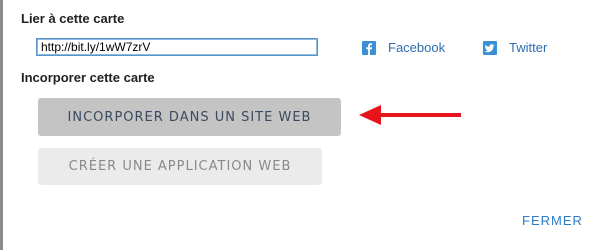 The height and width of the screenshot is (250, 608). What do you see at coordinates (88, 77) in the screenshot?
I see `embed-section-title: Incorporer cette carte` at bounding box center [88, 77].